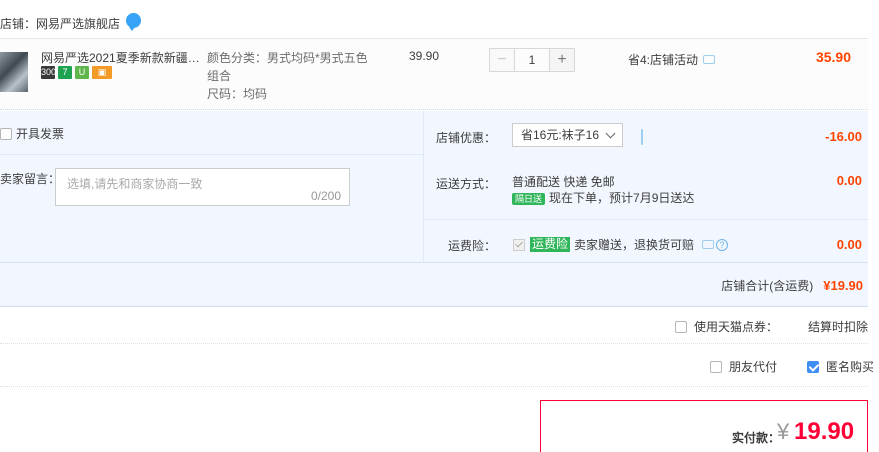 Image resolution: width=879 pixels, height=452 pixels. Describe the element at coordinates (465, 184) in the screenshot. I see `shipping-label: 运送方式：` at that location.